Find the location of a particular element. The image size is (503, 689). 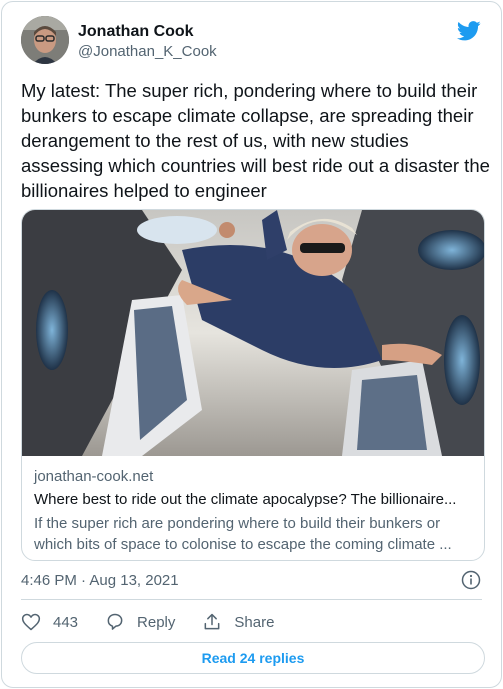

action-bar: 443 Reply Share is located at coordinates (161, 622).